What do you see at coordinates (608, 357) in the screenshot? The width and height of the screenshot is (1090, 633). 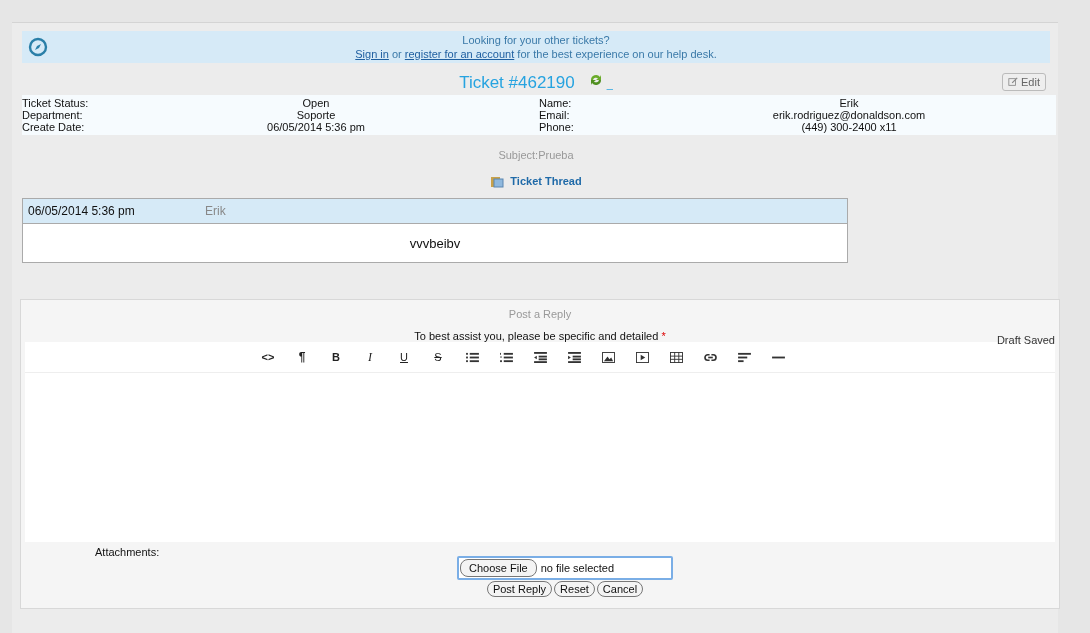 I see `image-icon` at bounding box center [608, 357].